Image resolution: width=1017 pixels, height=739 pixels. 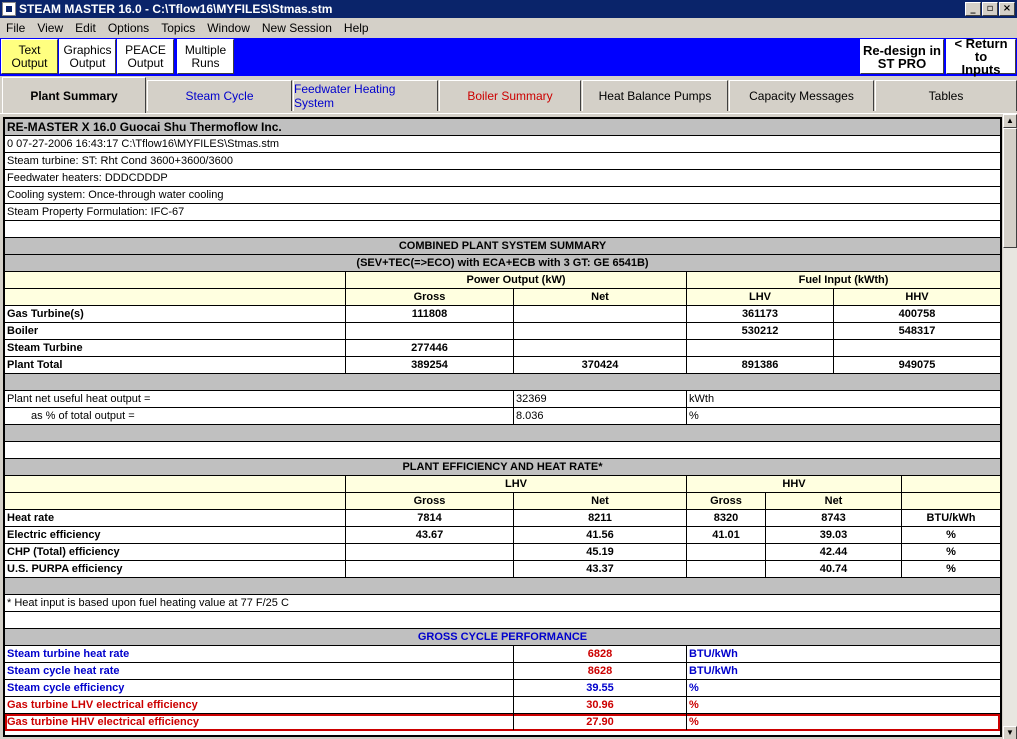 What do you see at coordinates (833, 535) in the screenshot?
I see `hhv-net-value: 39.03` at bounding box center [833, 535].